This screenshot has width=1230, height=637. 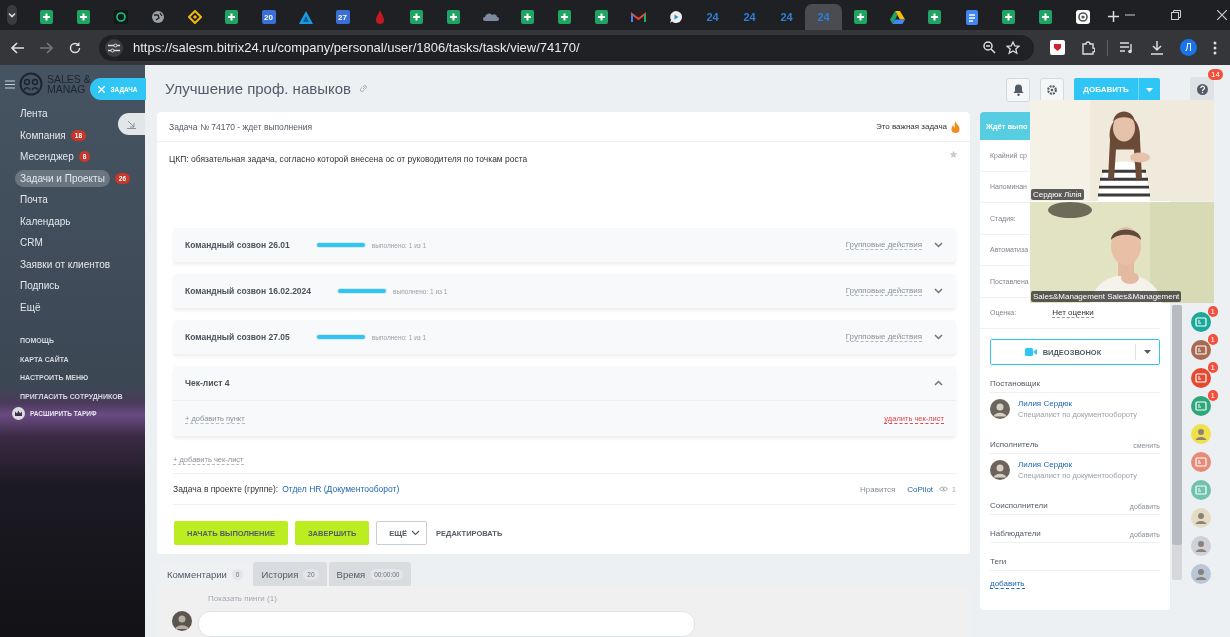 I want to click on menu-icon, so click(x=10, y=84).